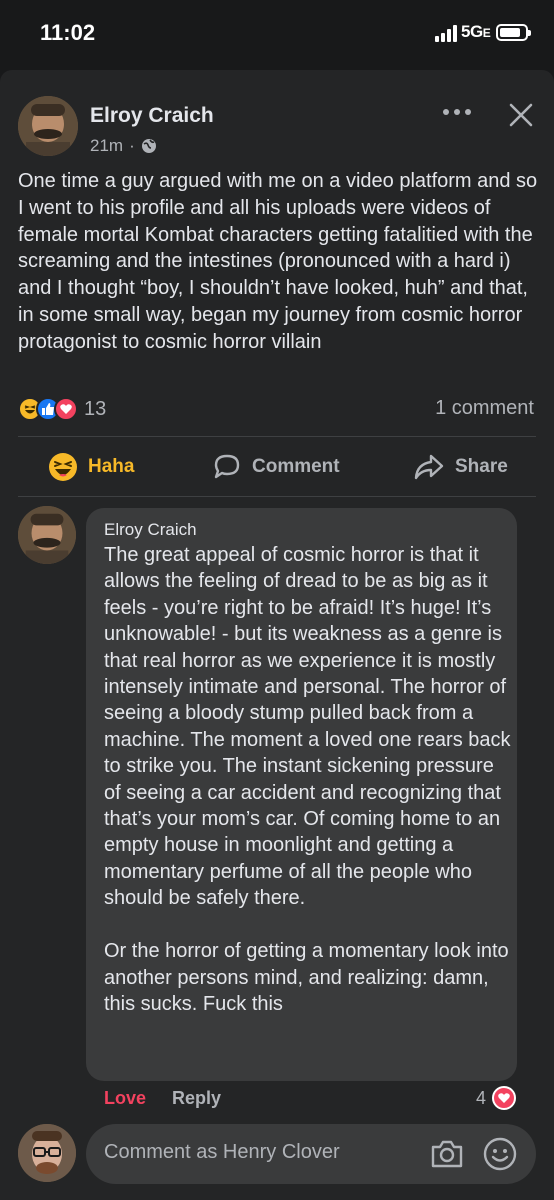  Describe the element at coordinates (429, 467) in the screenshot. I see `share-icon` at that location.